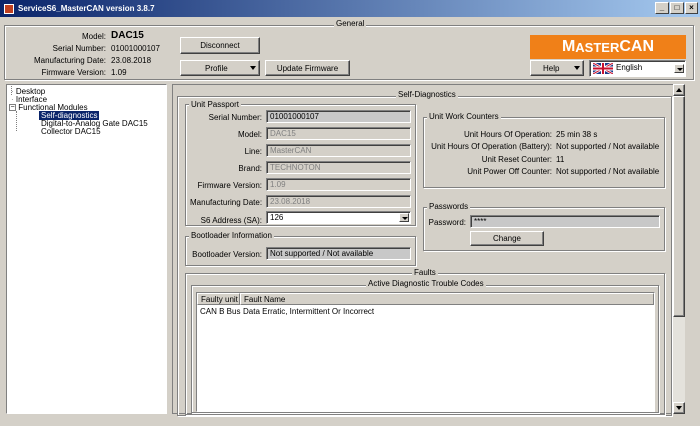  I want to click on change-password-button: Change, so click(507, 238).